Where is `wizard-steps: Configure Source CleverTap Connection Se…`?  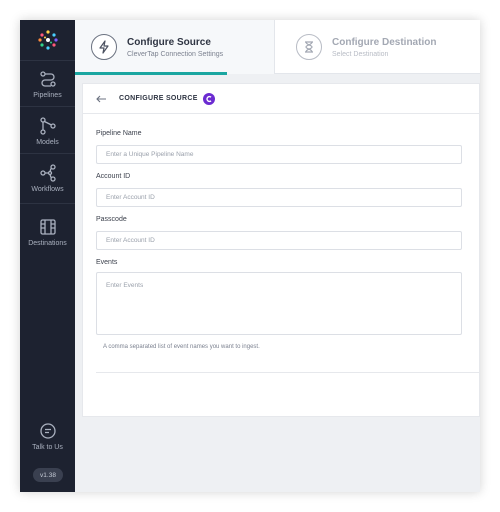
wizard-steps: Configure Source CleverTap Connection Se… is located at coordinates (277, 47).